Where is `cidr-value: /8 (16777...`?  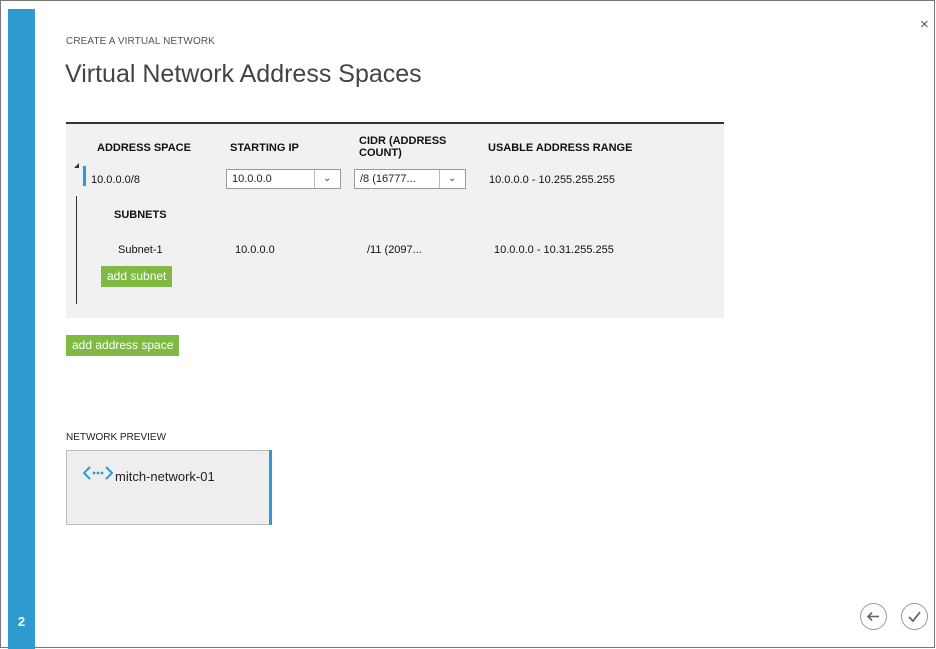
cidr-value: /8 (16777... is located at coordinates (388, 179).